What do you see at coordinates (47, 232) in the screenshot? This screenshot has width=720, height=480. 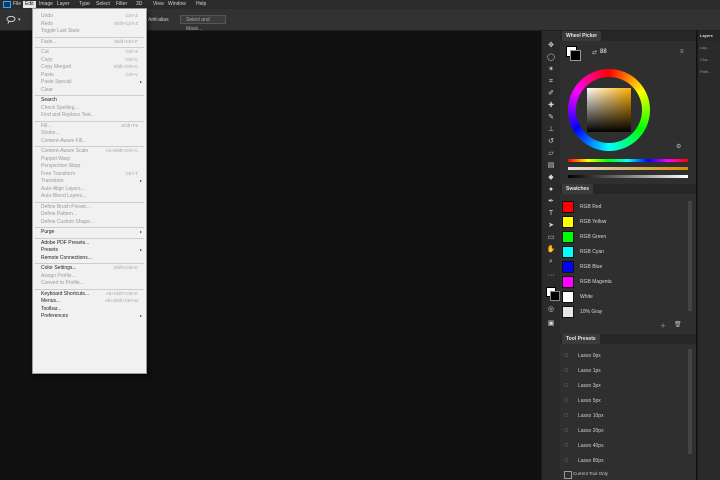 I see `edit-menu-item-purge: Purge` at bounding box center [47, 232].